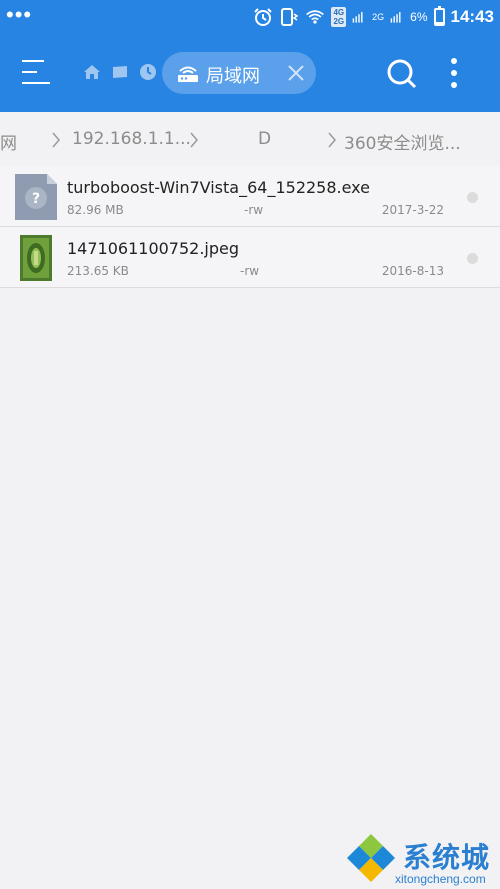  Describe the element at coordinates (454, 74) in the screenshot. I see `more-icon` at that location.